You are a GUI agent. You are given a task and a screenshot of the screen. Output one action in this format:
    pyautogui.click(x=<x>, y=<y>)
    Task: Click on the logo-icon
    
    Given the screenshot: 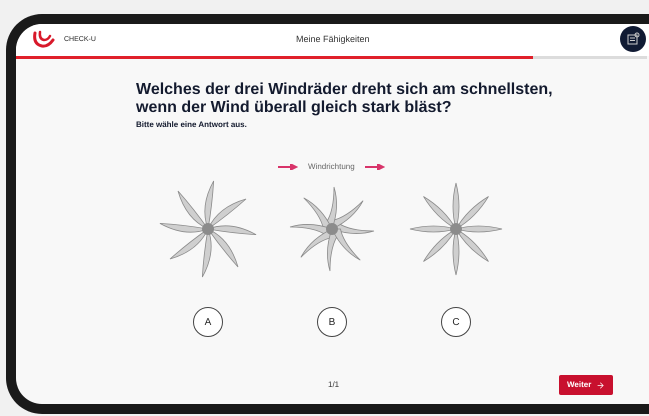 What is the action you would take?
    pyautogui.click(x=44, y=40)
    